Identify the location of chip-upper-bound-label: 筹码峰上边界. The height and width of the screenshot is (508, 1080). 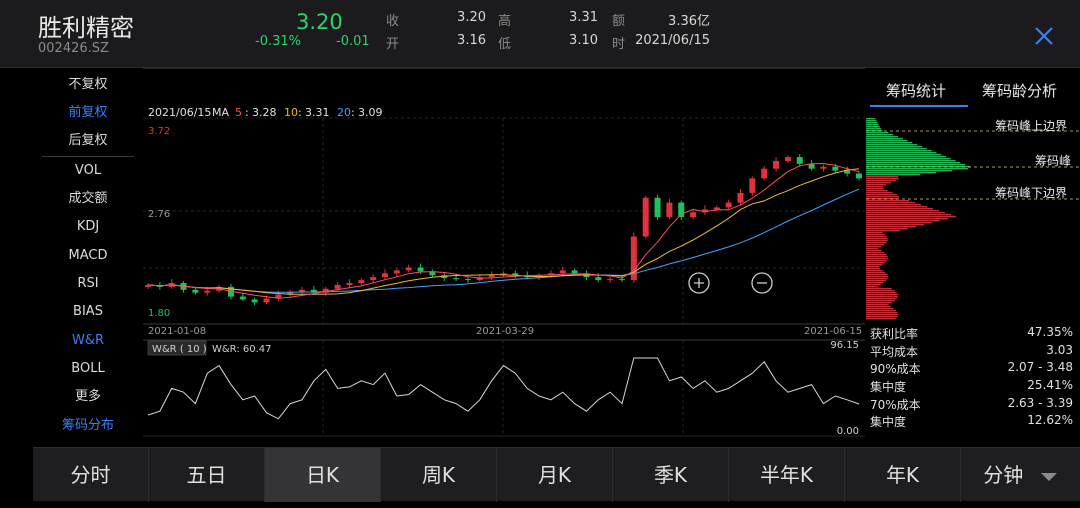
(1031, 126).